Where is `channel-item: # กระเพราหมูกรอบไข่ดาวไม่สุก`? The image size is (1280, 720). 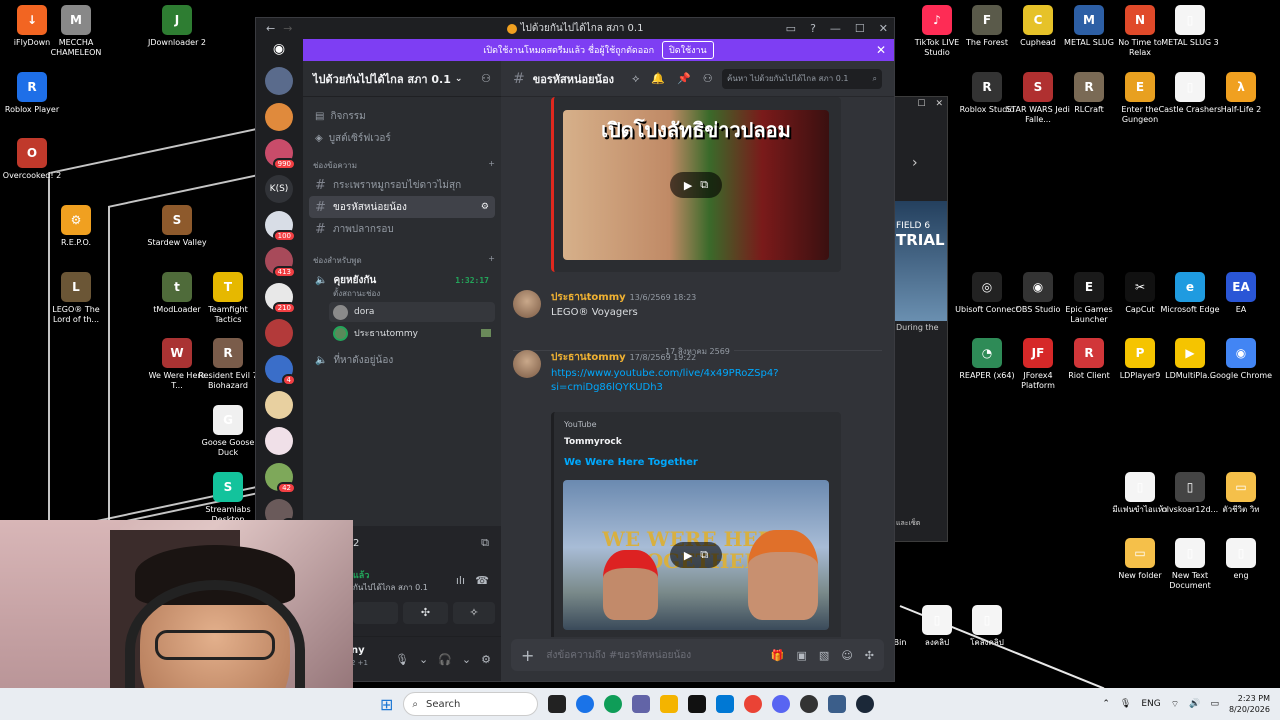 channel-item: # กระเพราหมูกรอบไข่ดาวไม่สุก is located at coordinates (402, 185).